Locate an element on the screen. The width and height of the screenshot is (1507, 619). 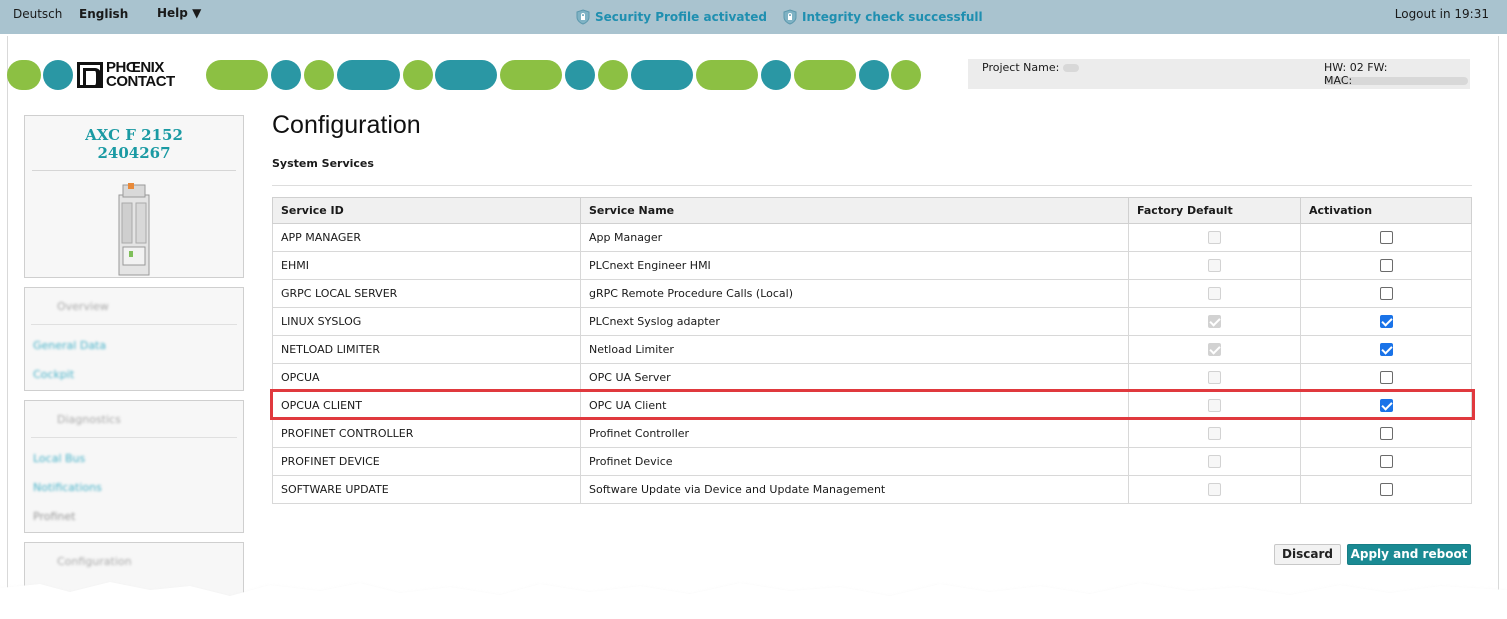
security-profile-label: Security Profile activated is located at coordinates (681, 17).